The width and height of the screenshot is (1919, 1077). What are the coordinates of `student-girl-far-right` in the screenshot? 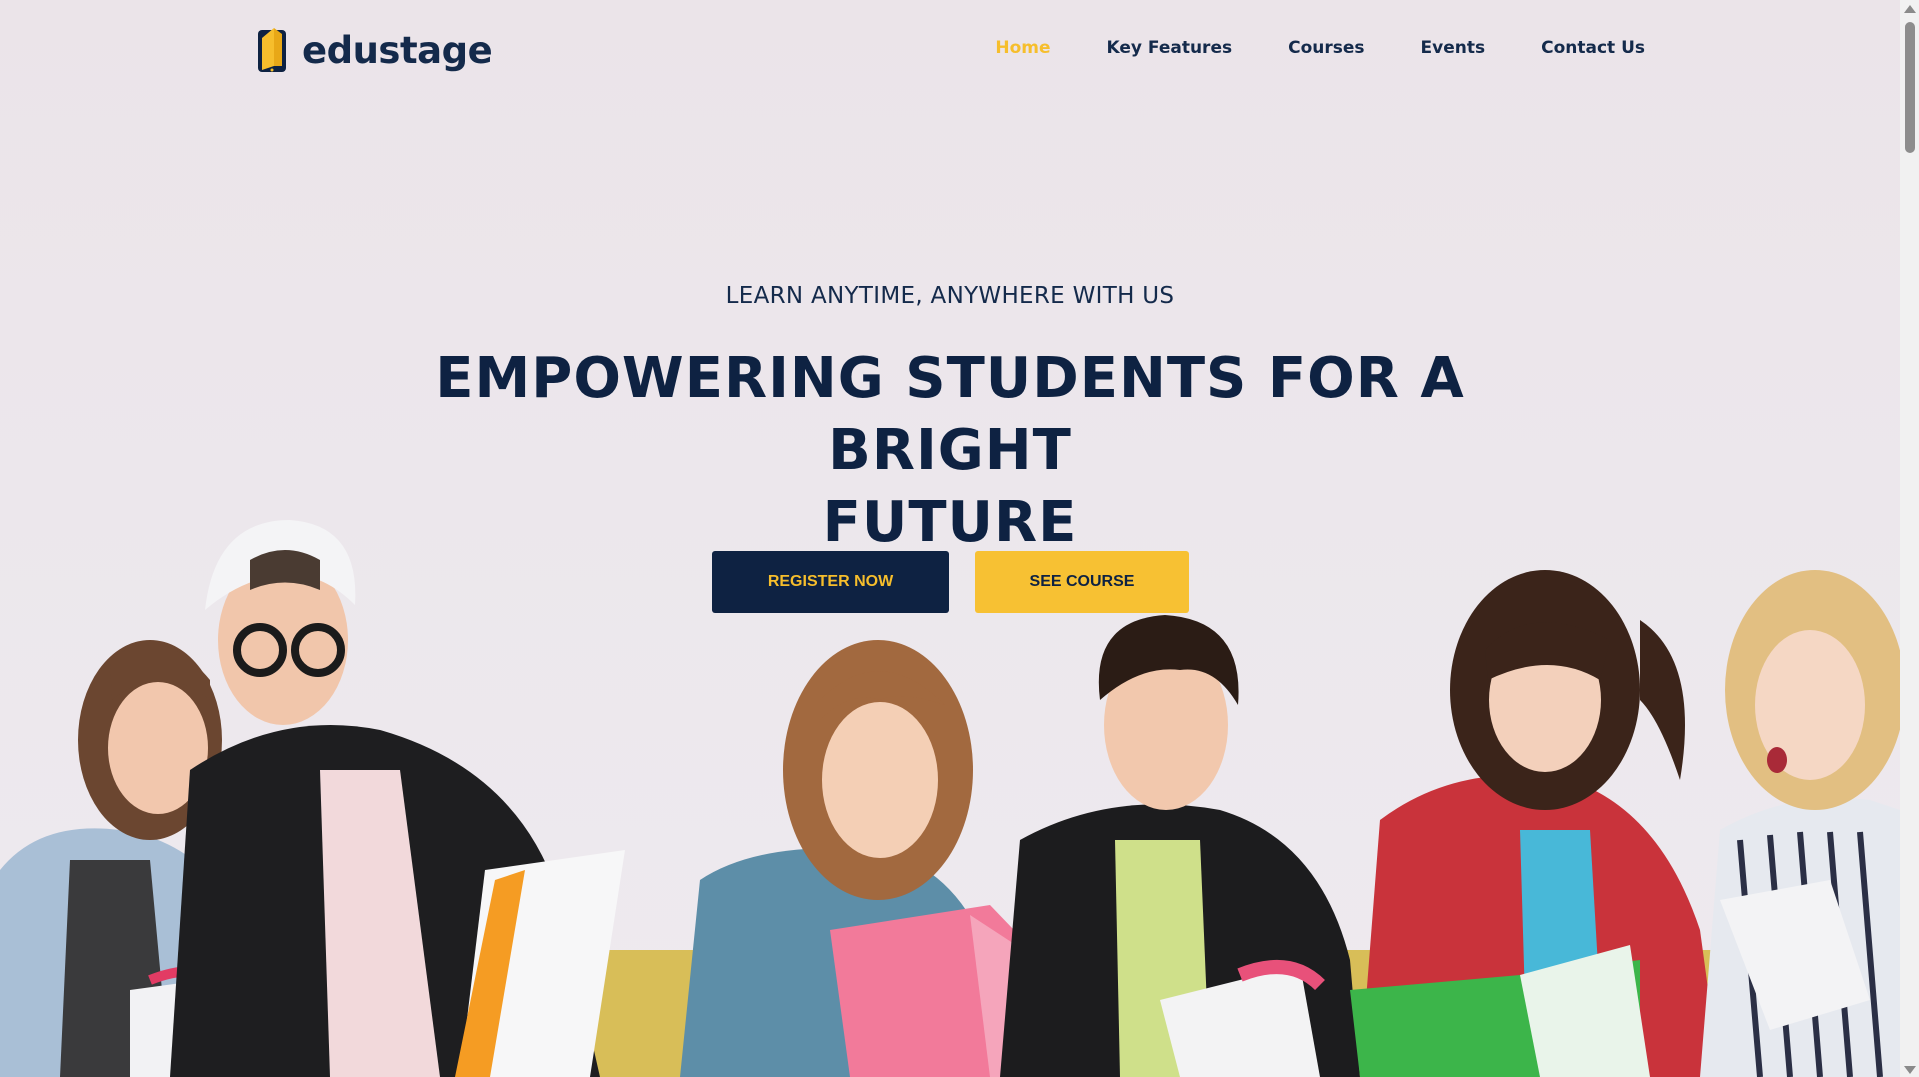 It's located at (1800, 823).